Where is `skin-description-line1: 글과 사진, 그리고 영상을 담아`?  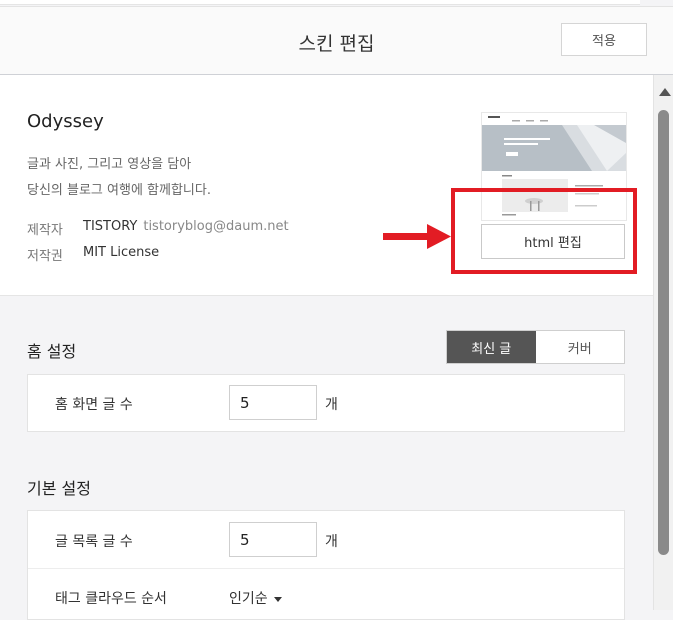 skin-description-line1: 글과 사진, 그리고 영상을 담아 is located at coordinates (109, 164).